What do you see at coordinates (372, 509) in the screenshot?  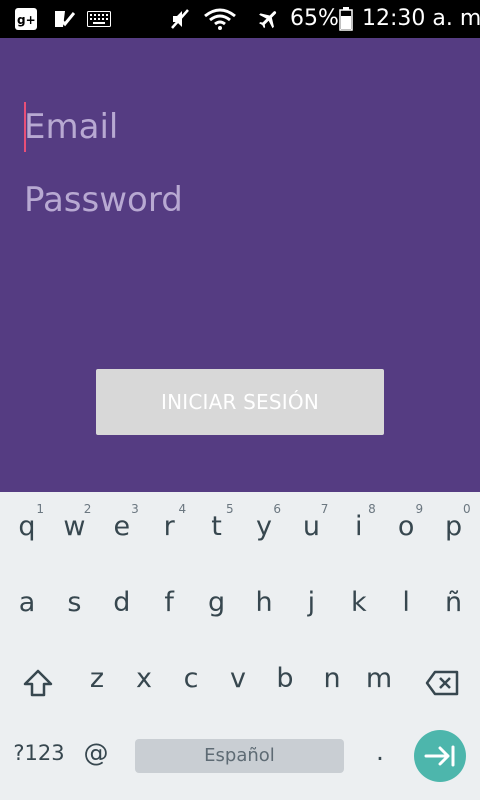 I see `key-hint: 8` at bounding box center [372, 509].